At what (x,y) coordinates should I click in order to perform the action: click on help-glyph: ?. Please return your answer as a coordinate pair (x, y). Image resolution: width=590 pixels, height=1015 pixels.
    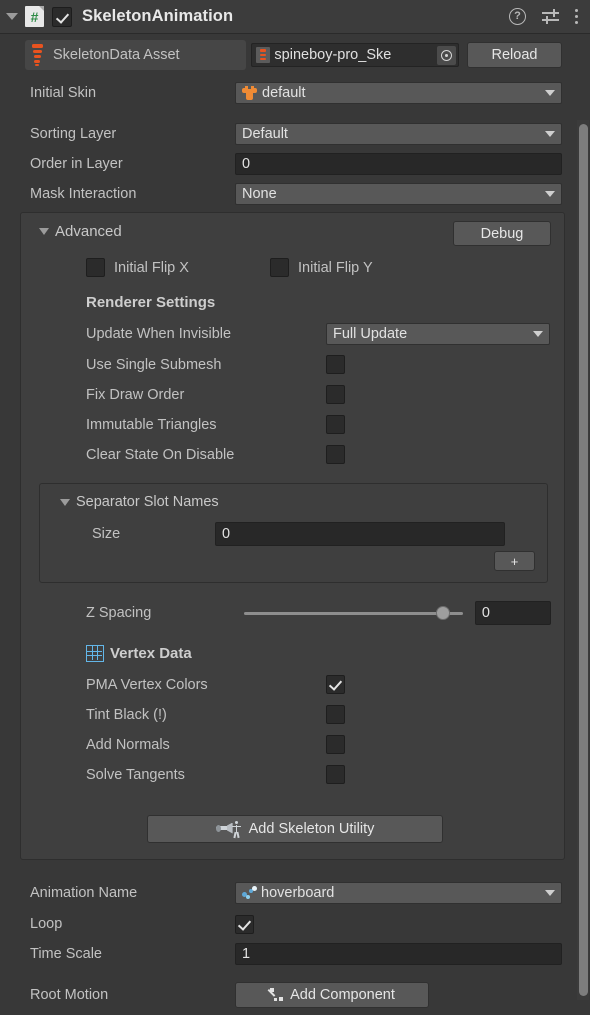
    Looking at the image, I should click on (517, 16).